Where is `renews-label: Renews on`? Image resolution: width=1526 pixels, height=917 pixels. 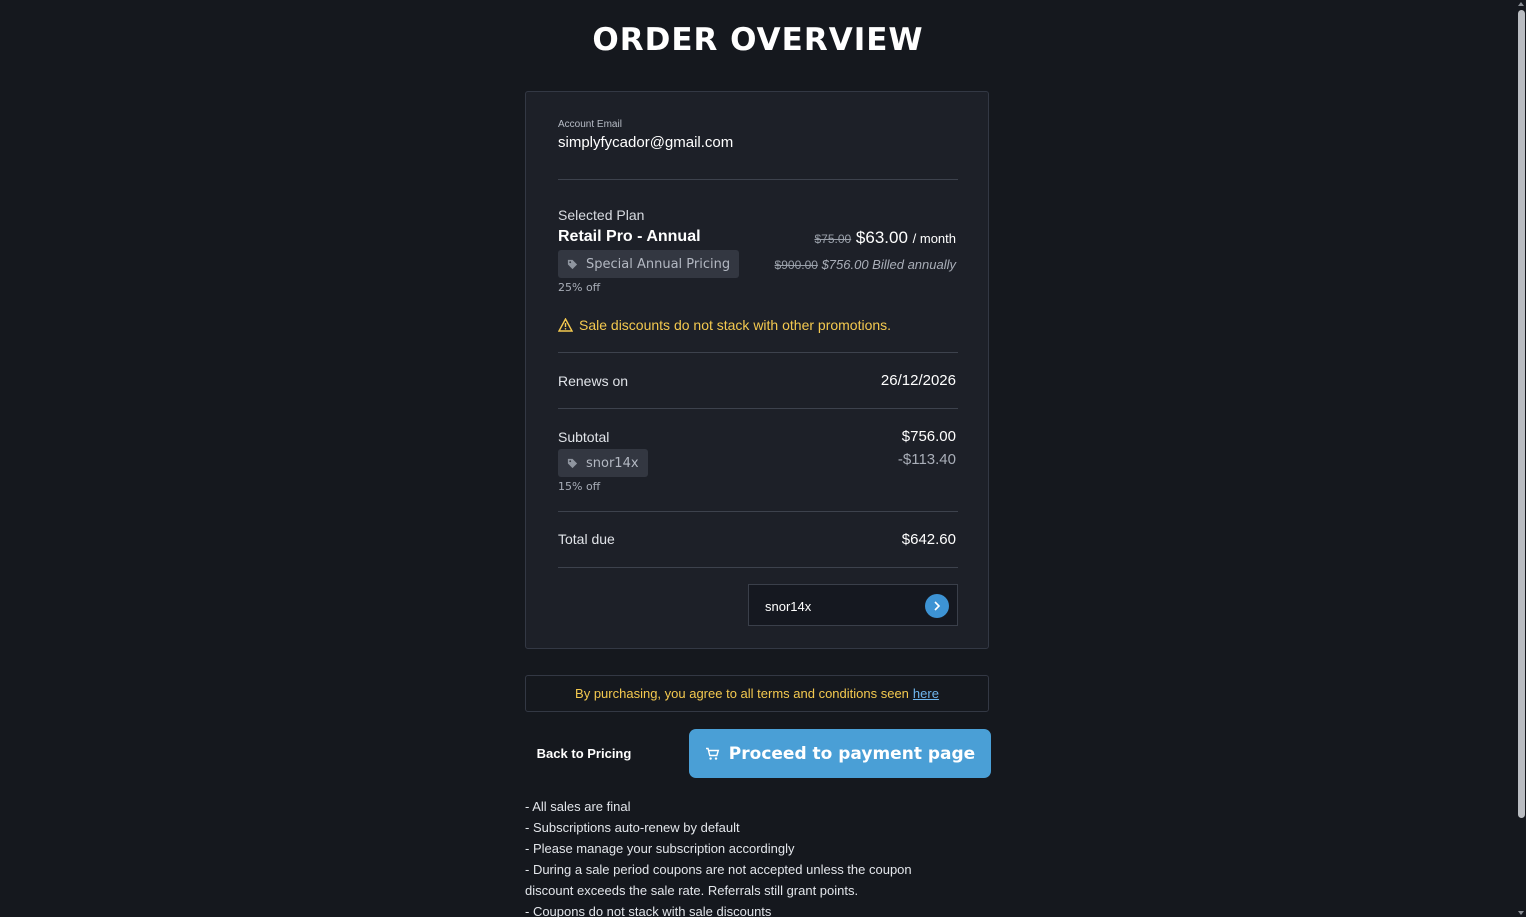
renews-label: Renews on is located at coordinates (593, 381).